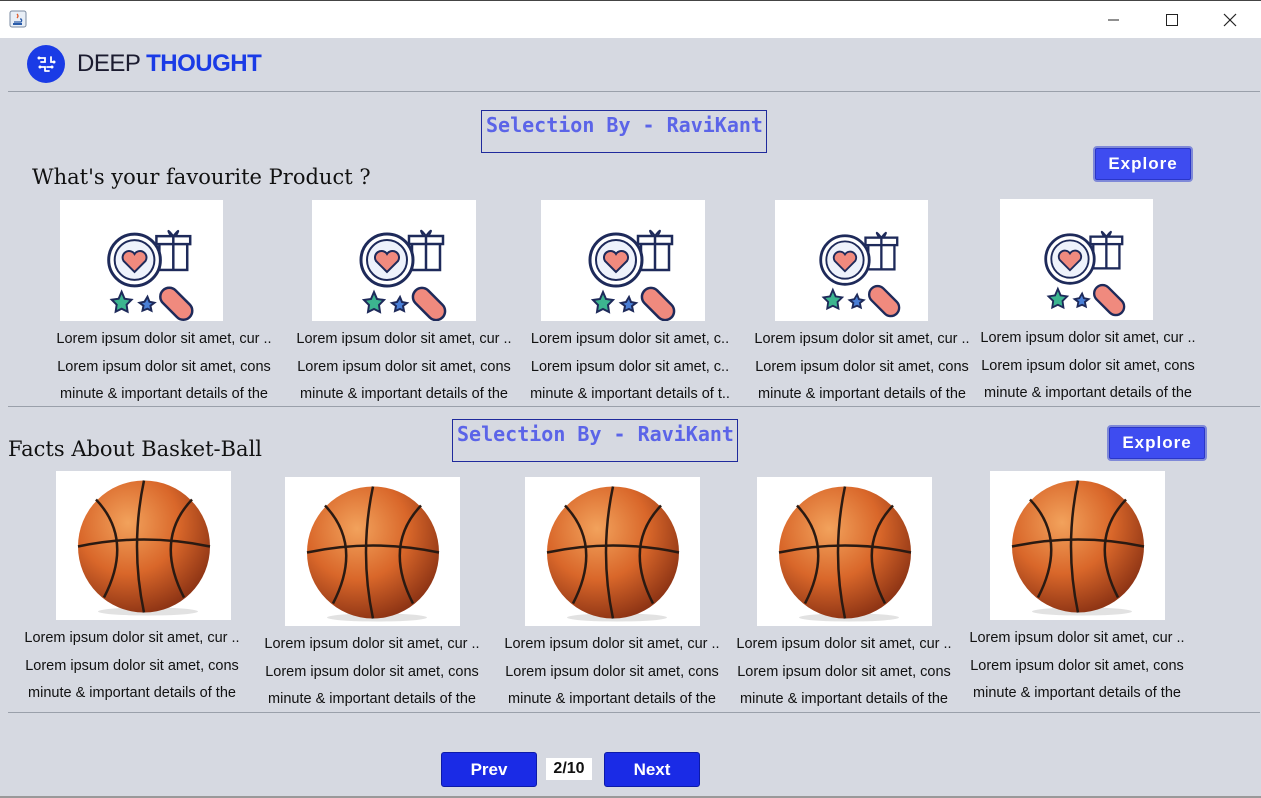 The height and width of the screenshot is (798, 1261). Describe the element at coordinates (652, 769) in the screenshot. I see `next-button: Next` at that location.